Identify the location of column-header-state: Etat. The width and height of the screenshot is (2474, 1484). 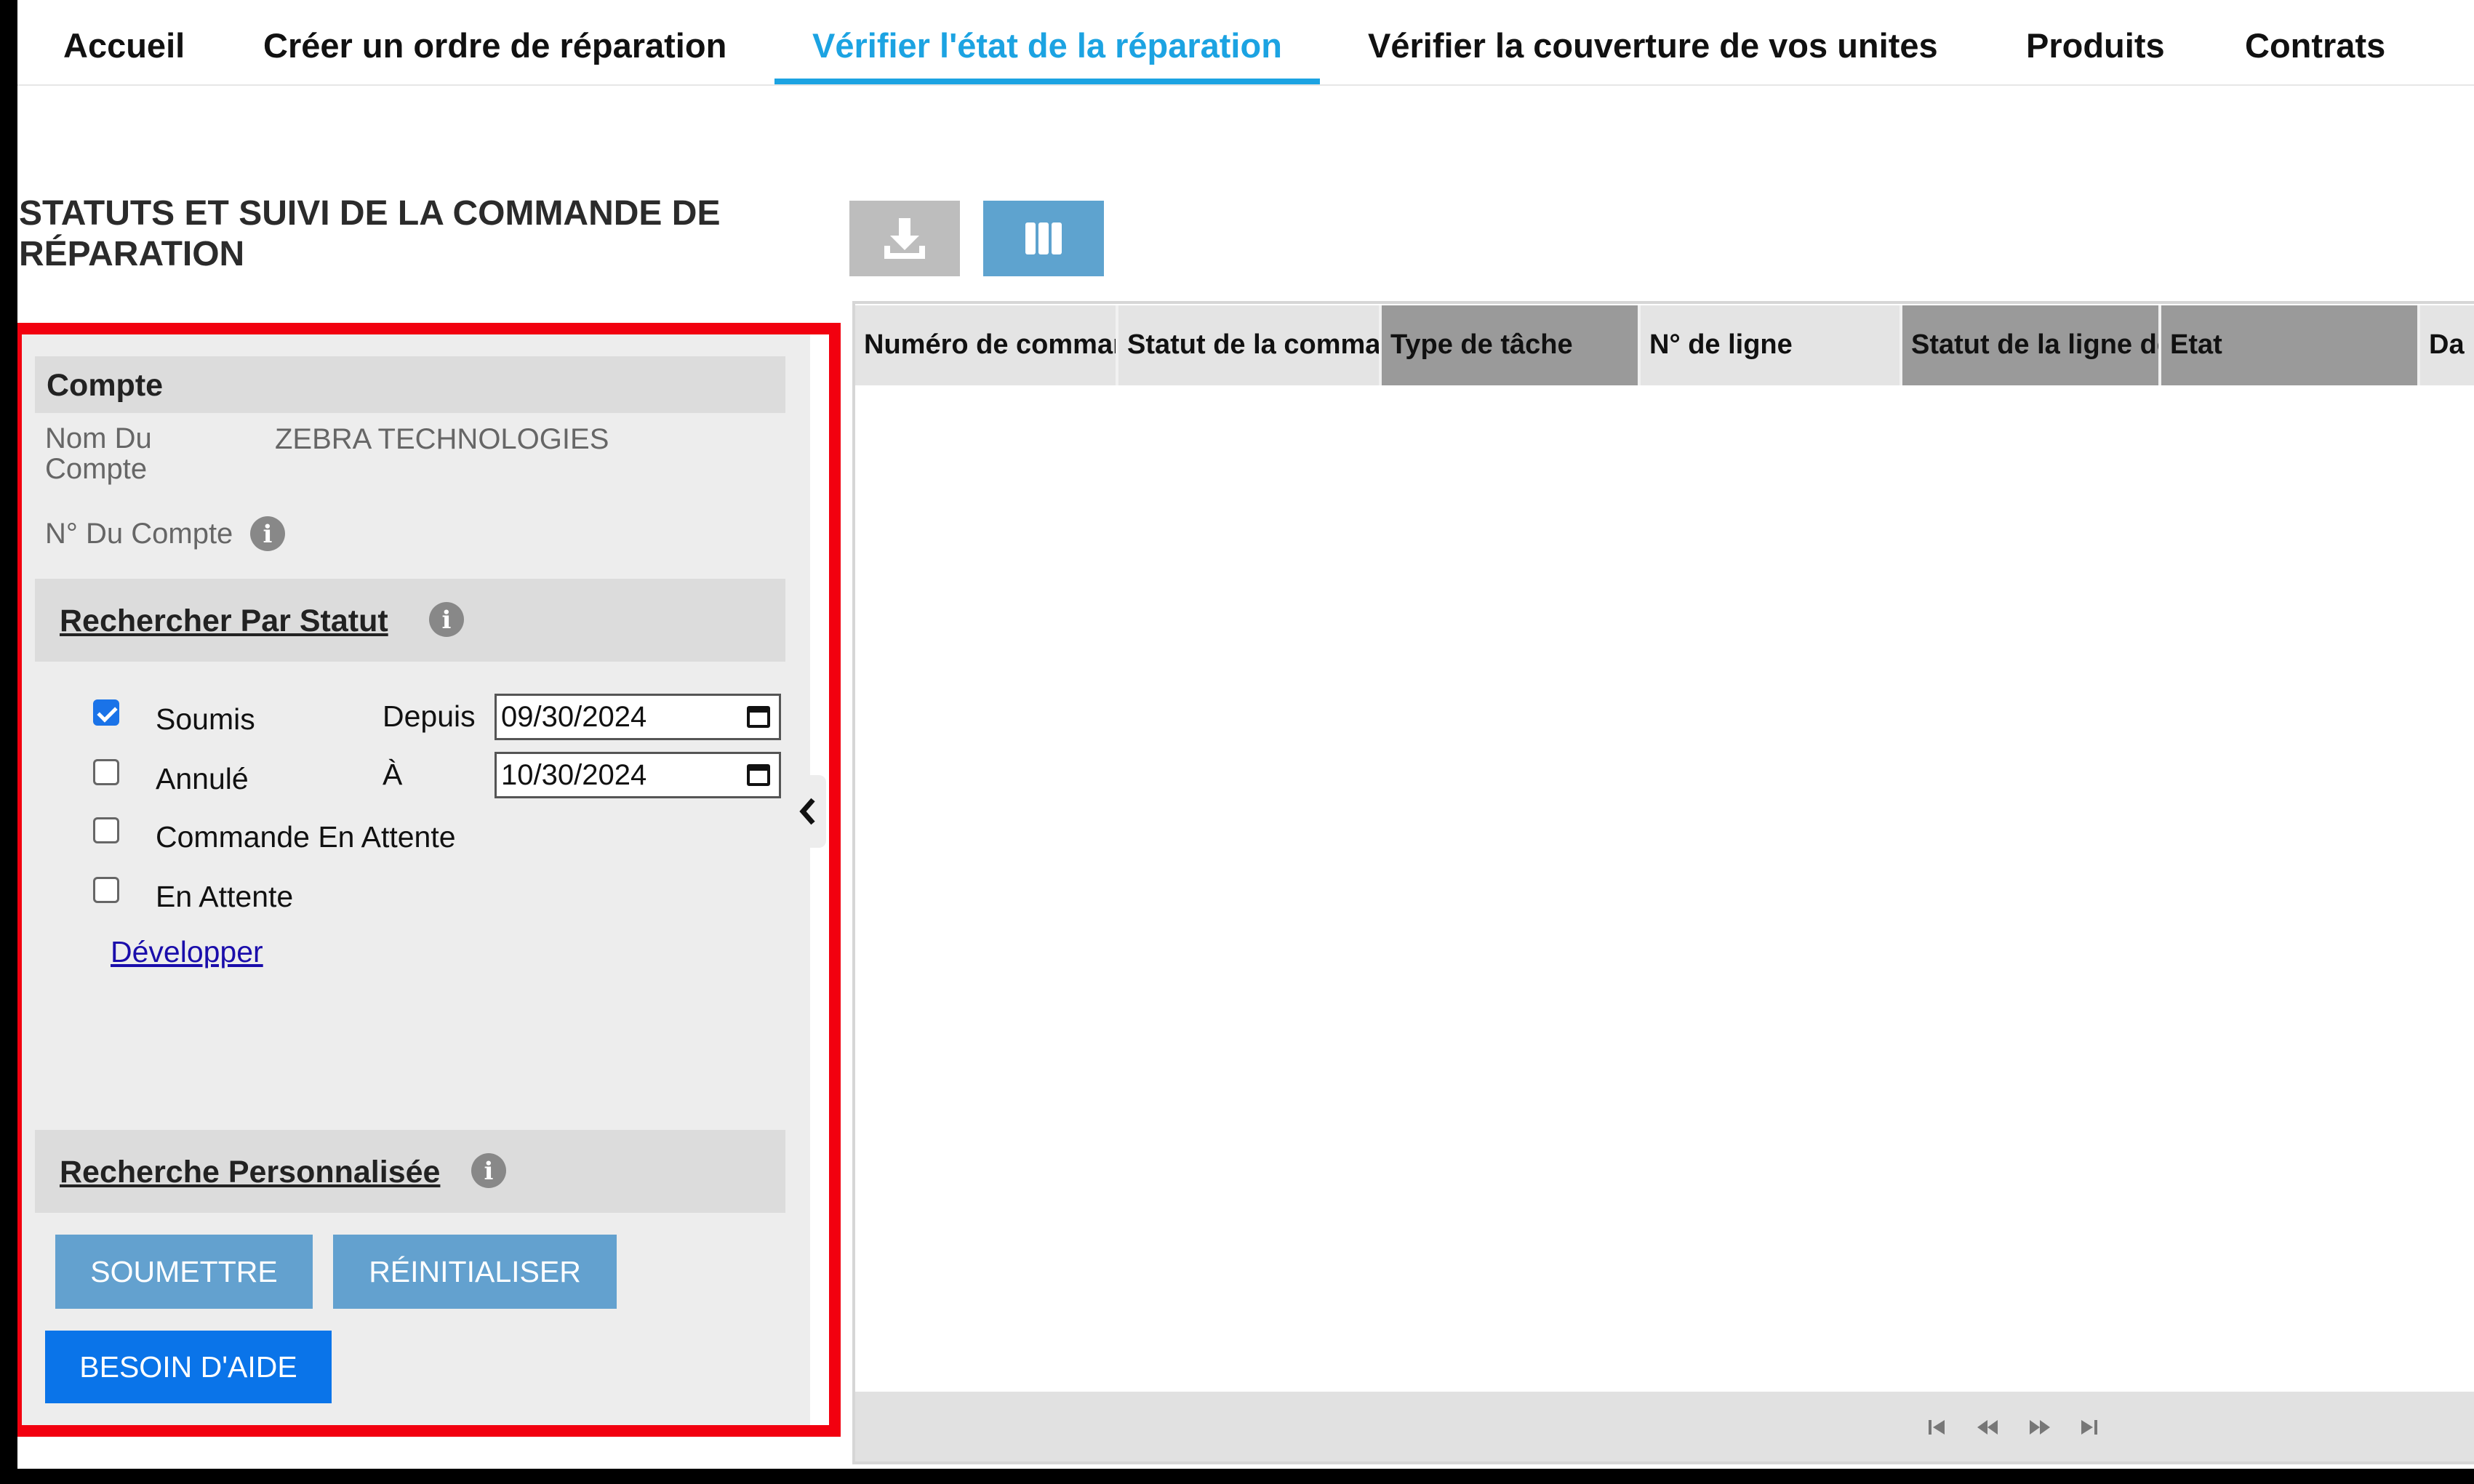
(2291, 345).